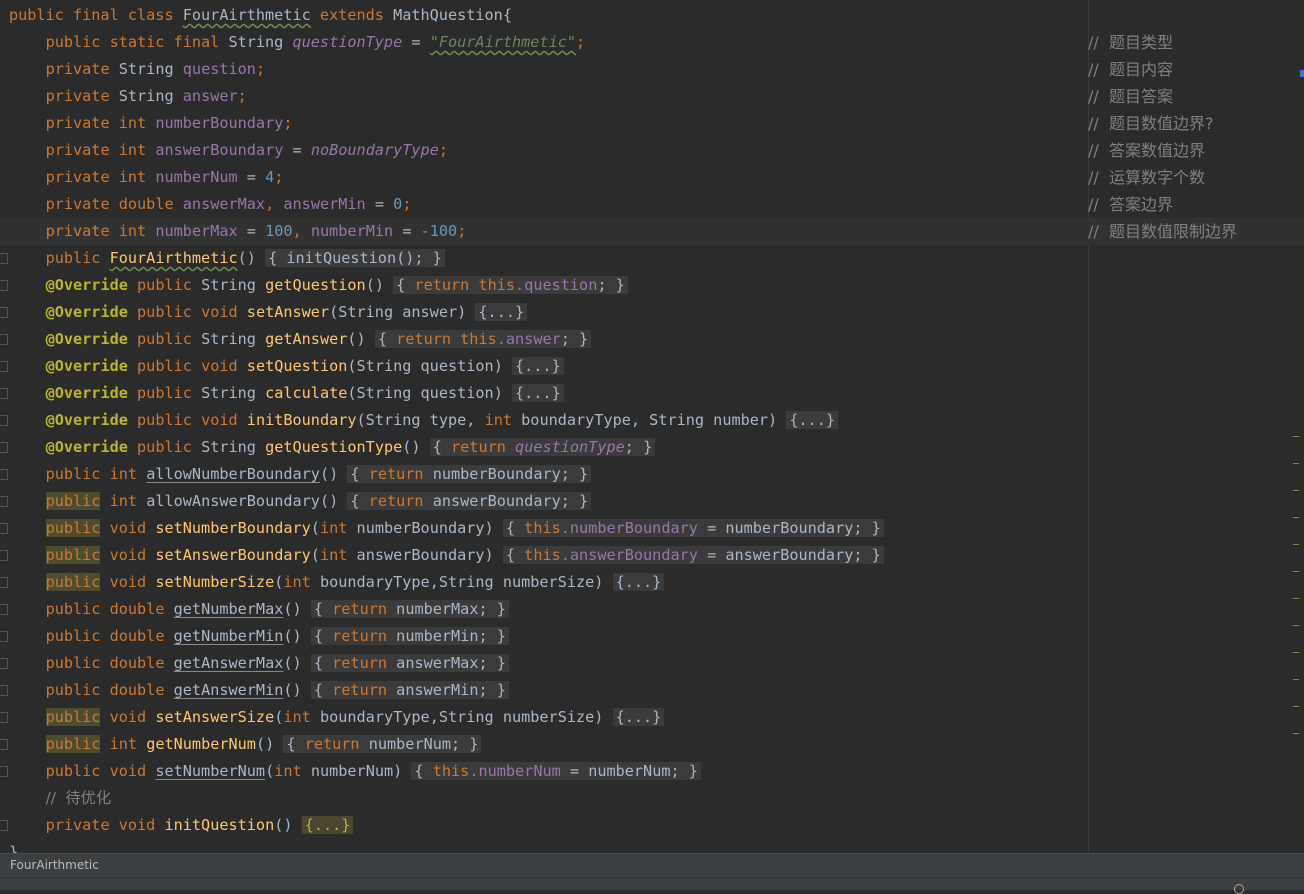 Image resolution: width=1304 pixels, height=894 pixels. Describe the element at coordinates (602, 177) in the screenshot. I see `code-line-field-numbernum: private int numberNum = 4; // 运算数字个数` at that location.